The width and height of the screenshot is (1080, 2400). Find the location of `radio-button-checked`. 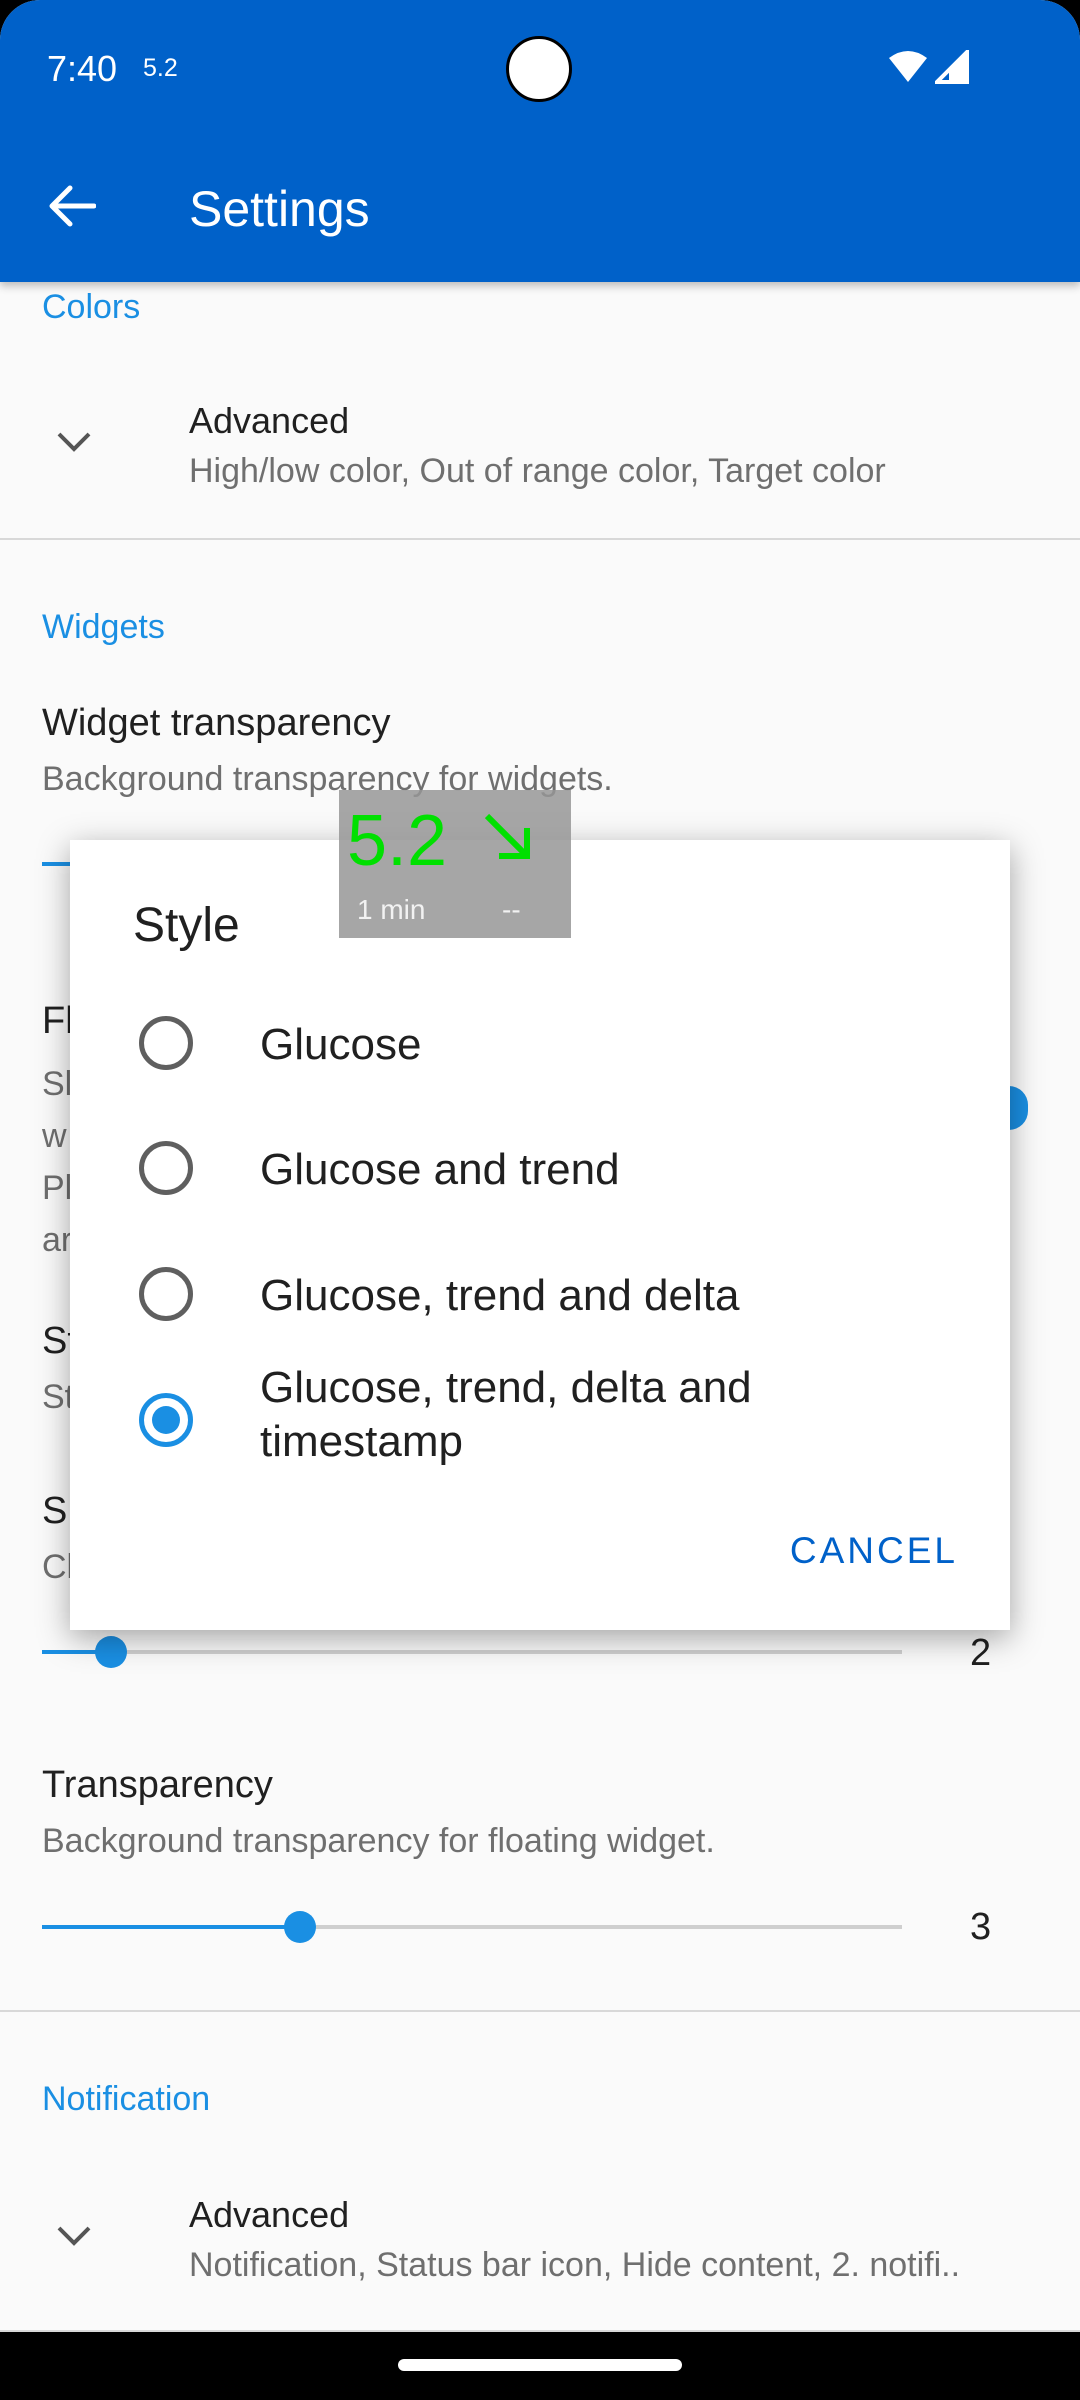

radio-button-checked is located at coordinates (166, 1420).